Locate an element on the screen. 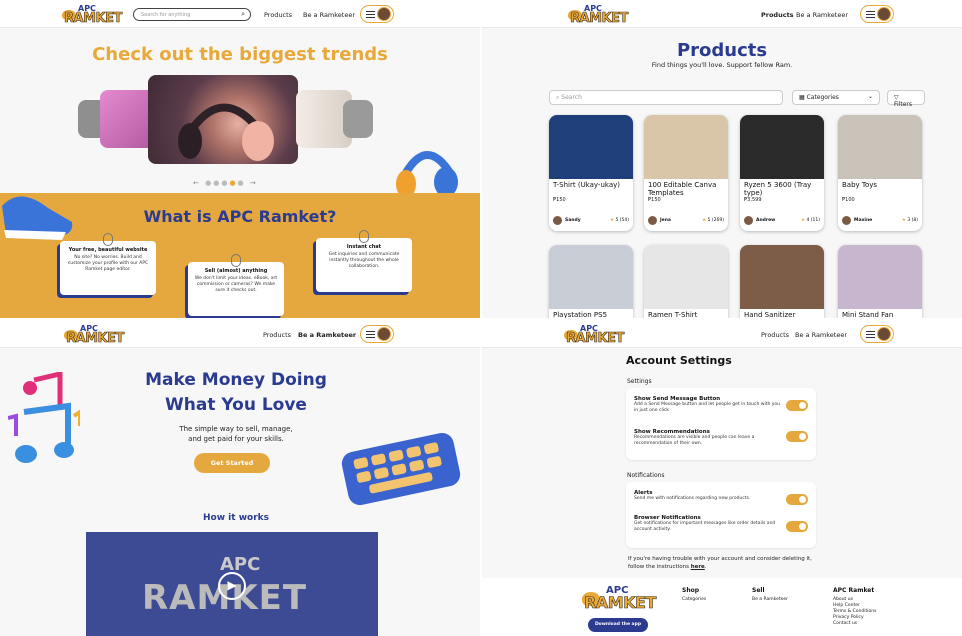 Image resolution: width=962 pixels, height=636 pixels. recommendations-toggle is located at coordinates (797, 436).